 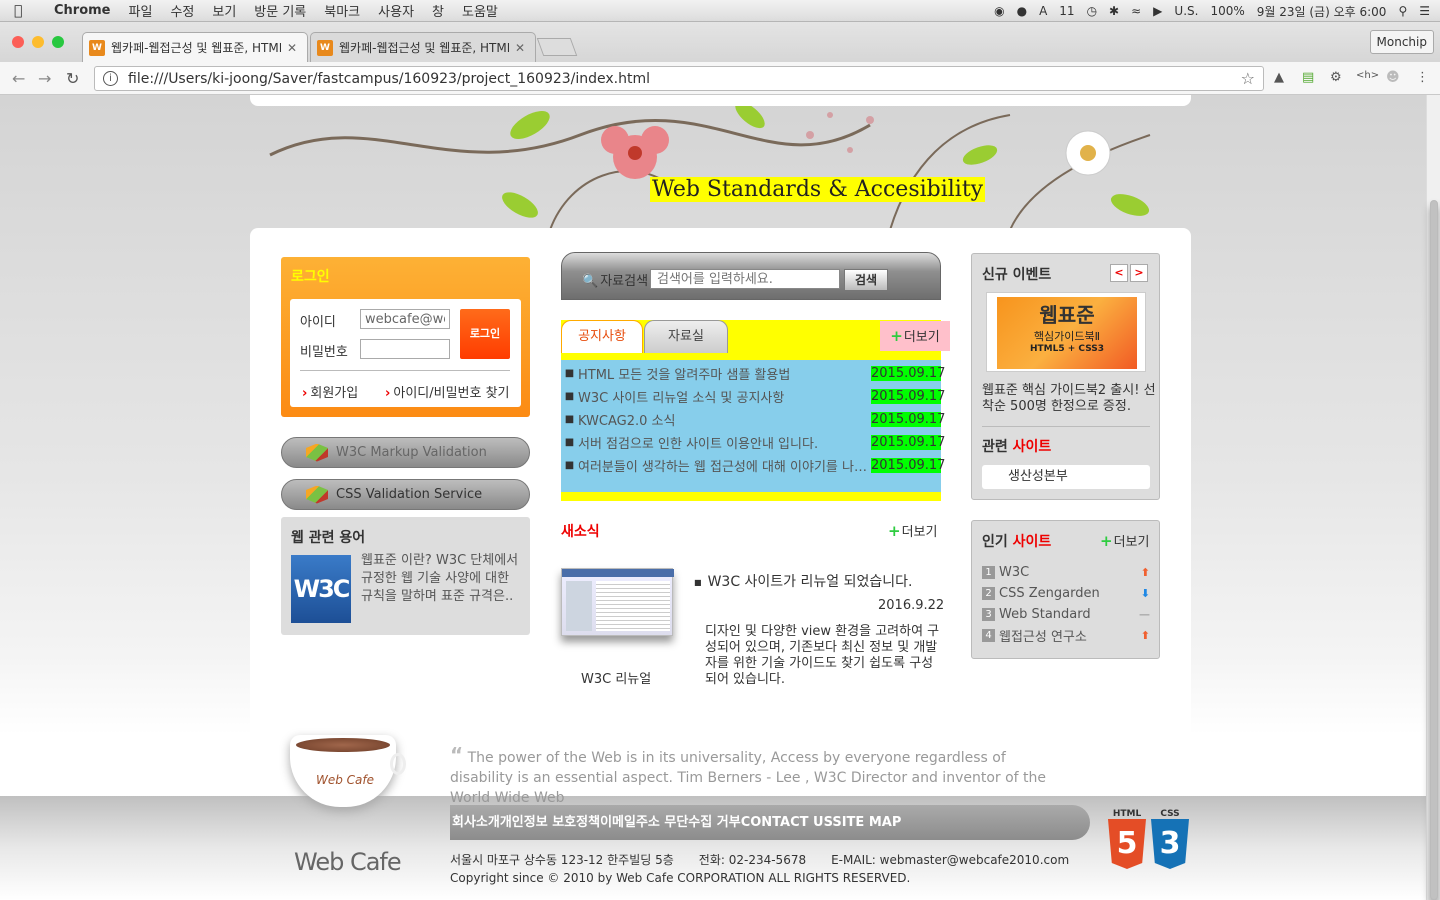 What do you see at coordinates (342, 10) in the screenshot?
I see `menu-bookmarks: 북마크` at bounding box center [342, 10].